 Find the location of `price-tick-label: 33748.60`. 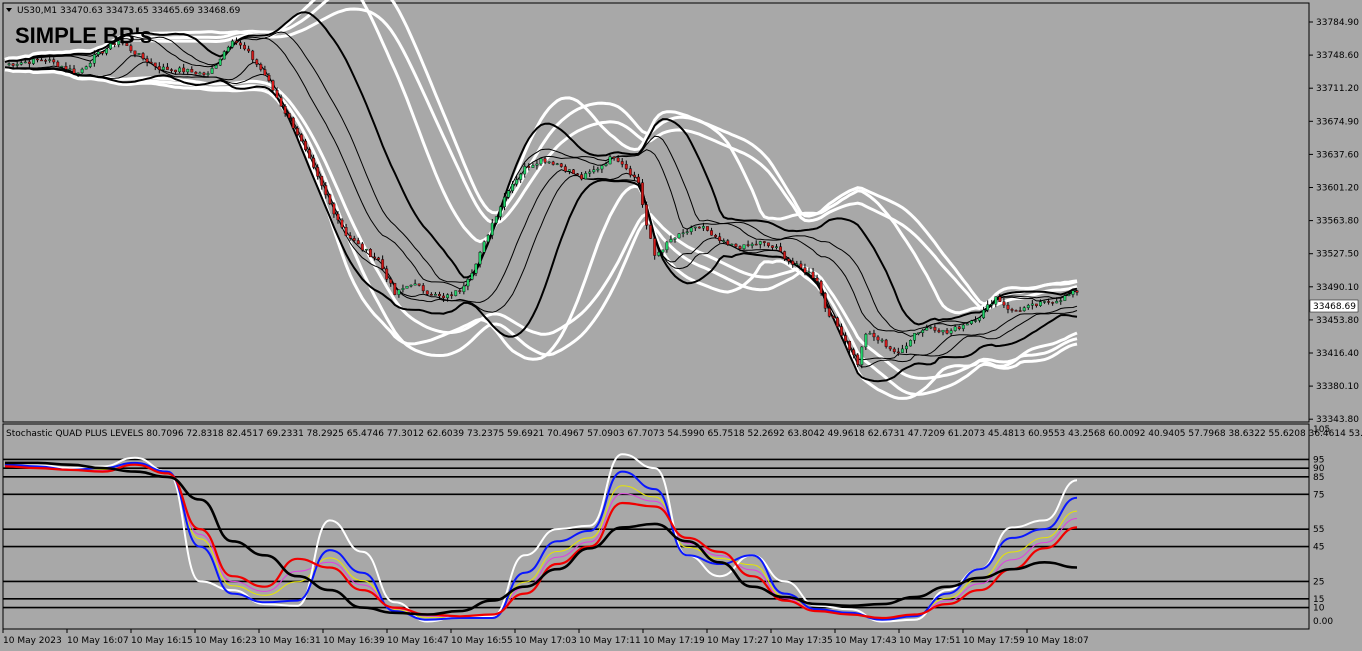

price-tick-label: 33748.60 is located at coordinates (1337, 56).